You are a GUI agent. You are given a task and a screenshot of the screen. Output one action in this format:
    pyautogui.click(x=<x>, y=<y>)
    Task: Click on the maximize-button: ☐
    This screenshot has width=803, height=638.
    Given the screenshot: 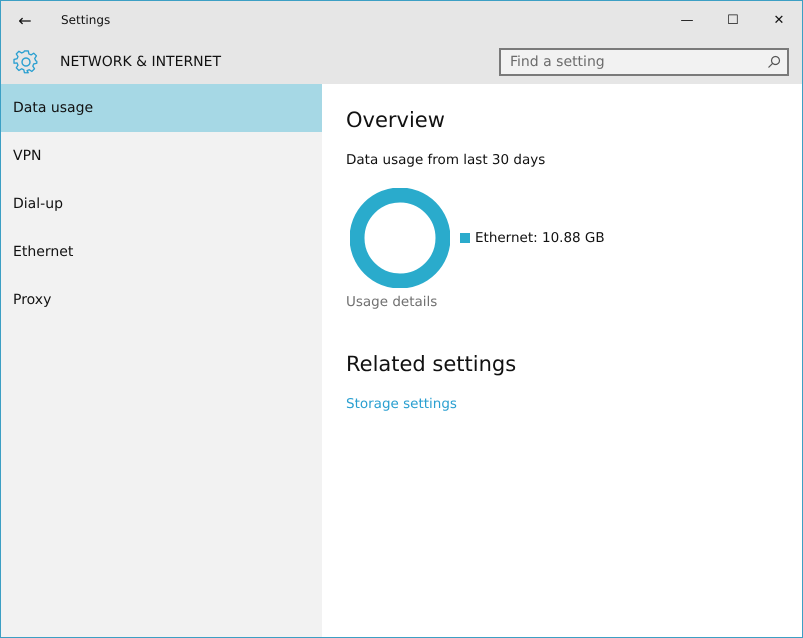 What is the action you would take?
    pyautogui.click(x=733, y=20)
    